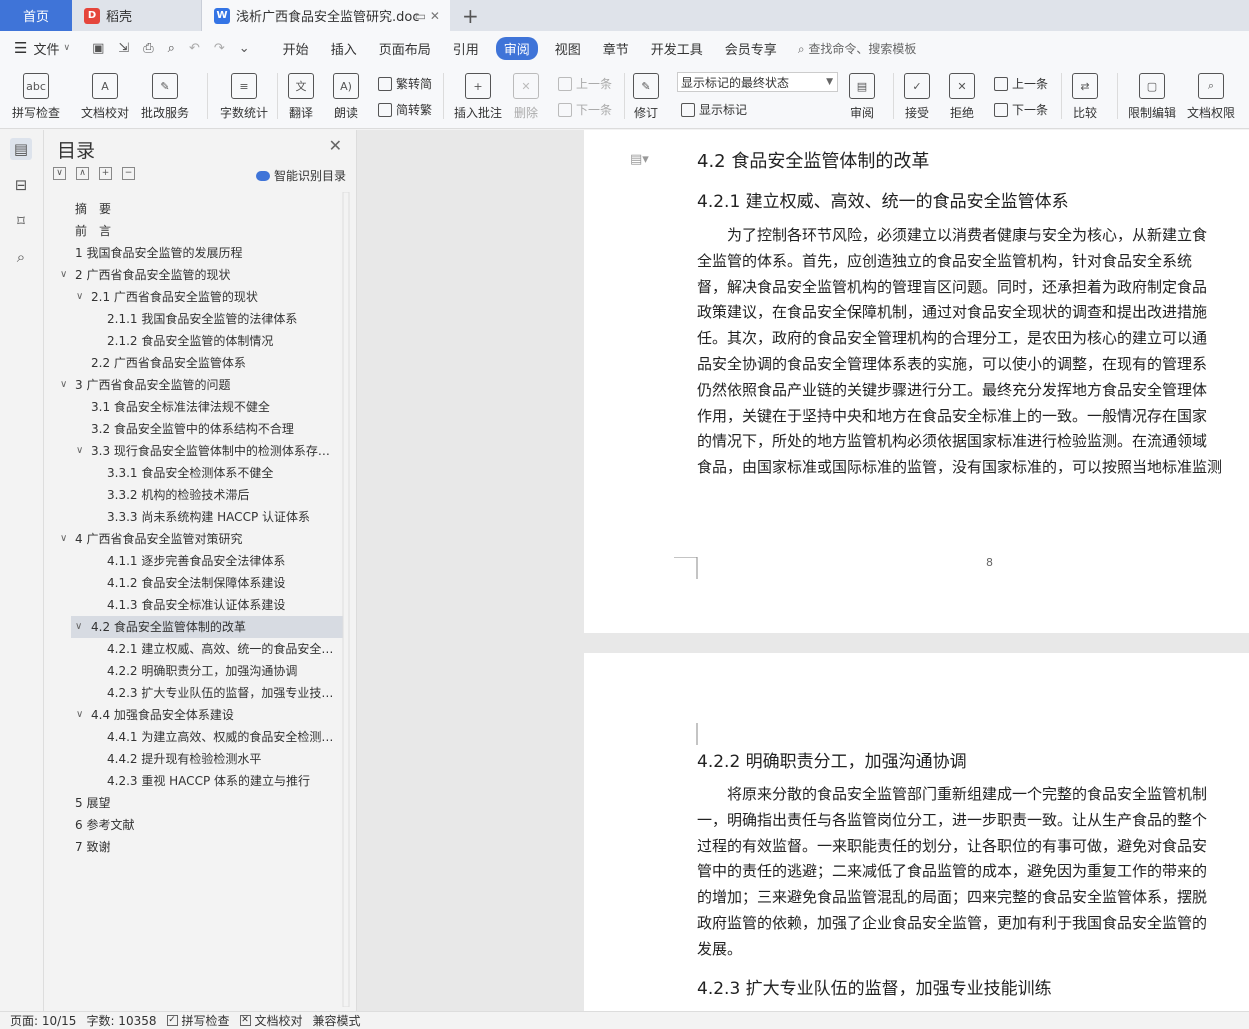 The width and height of the screenshot is (1249, 1029). Describe the element at coordinates (195, 803) in the screenshot. I see `toc-item: 5 展望` at that location.